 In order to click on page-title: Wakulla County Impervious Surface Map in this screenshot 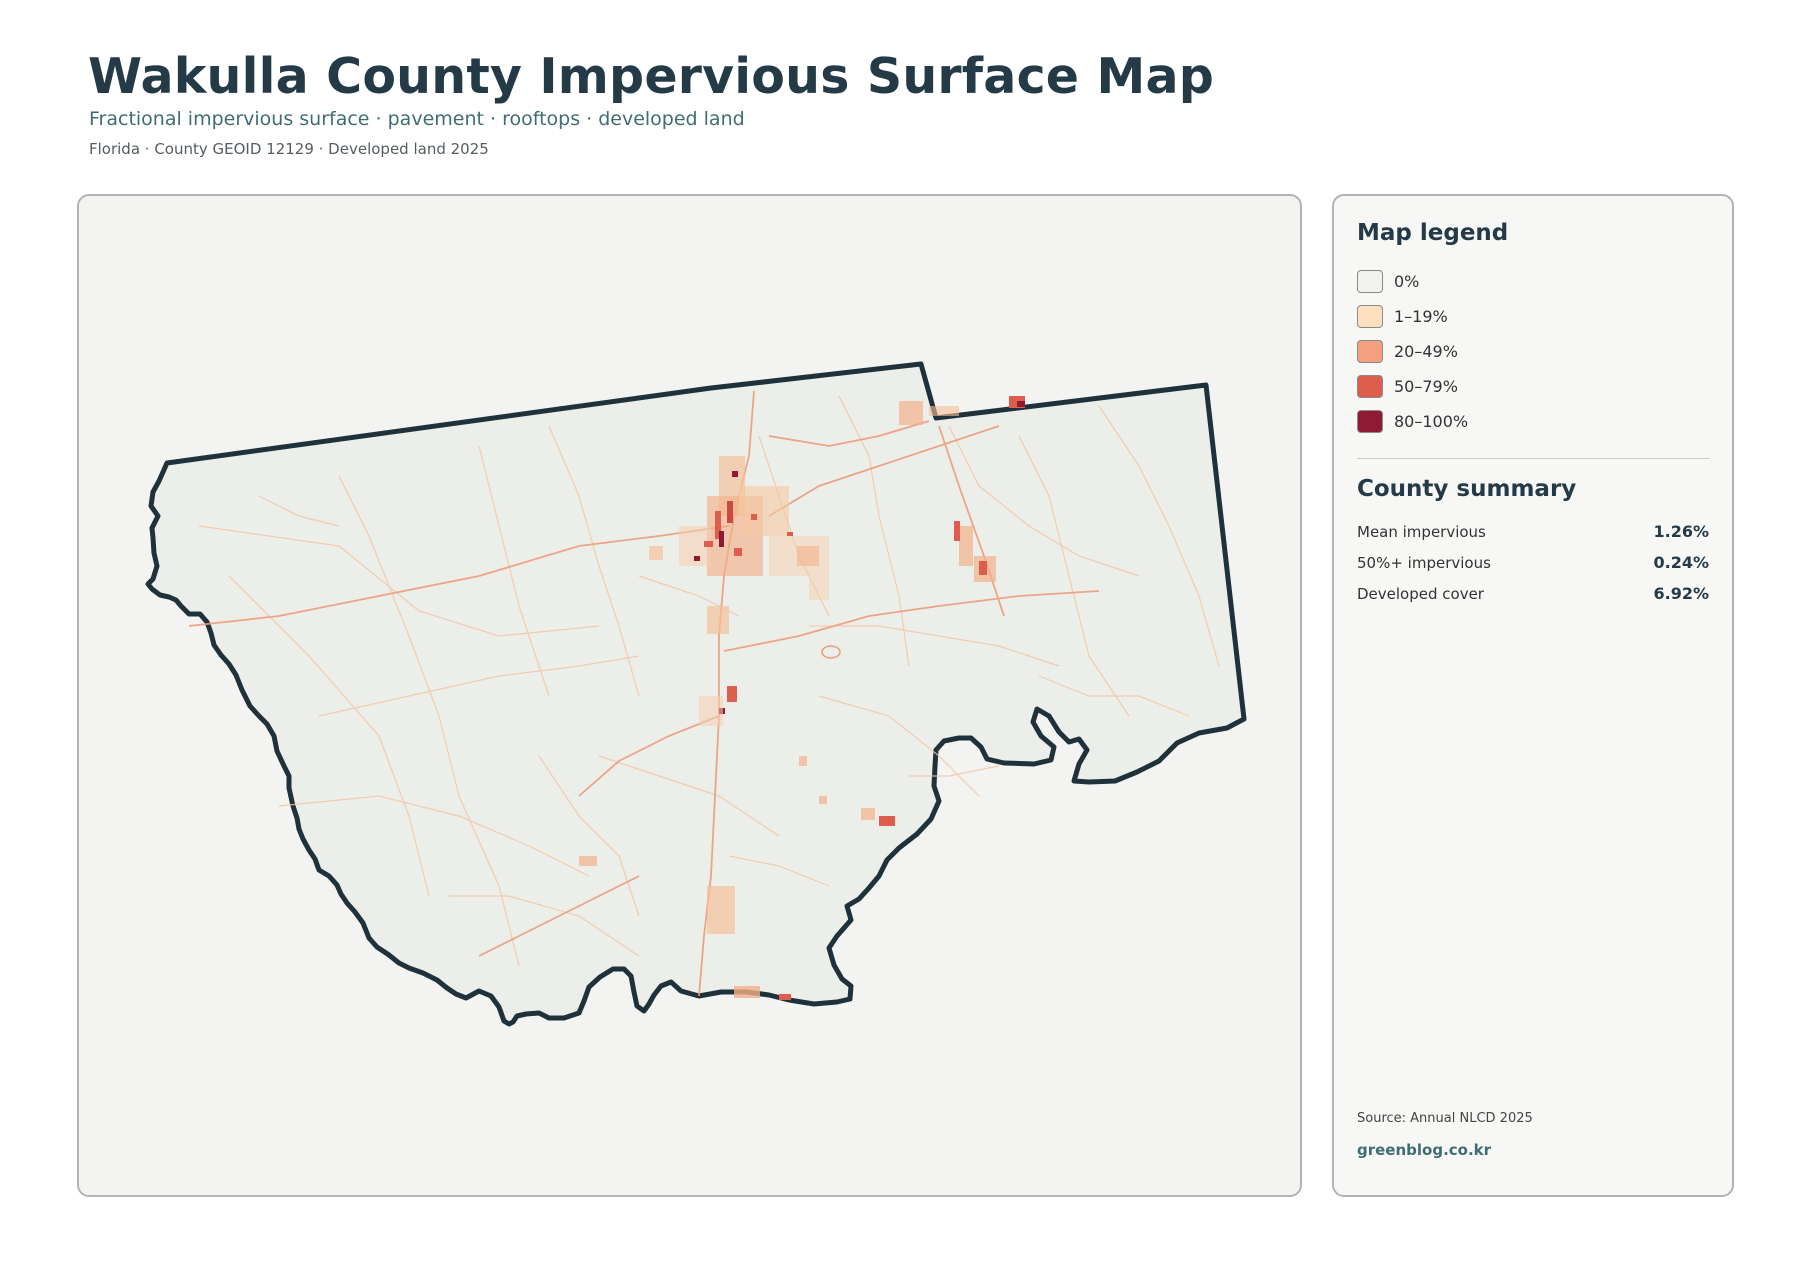, I will do `click(651, 76)`.